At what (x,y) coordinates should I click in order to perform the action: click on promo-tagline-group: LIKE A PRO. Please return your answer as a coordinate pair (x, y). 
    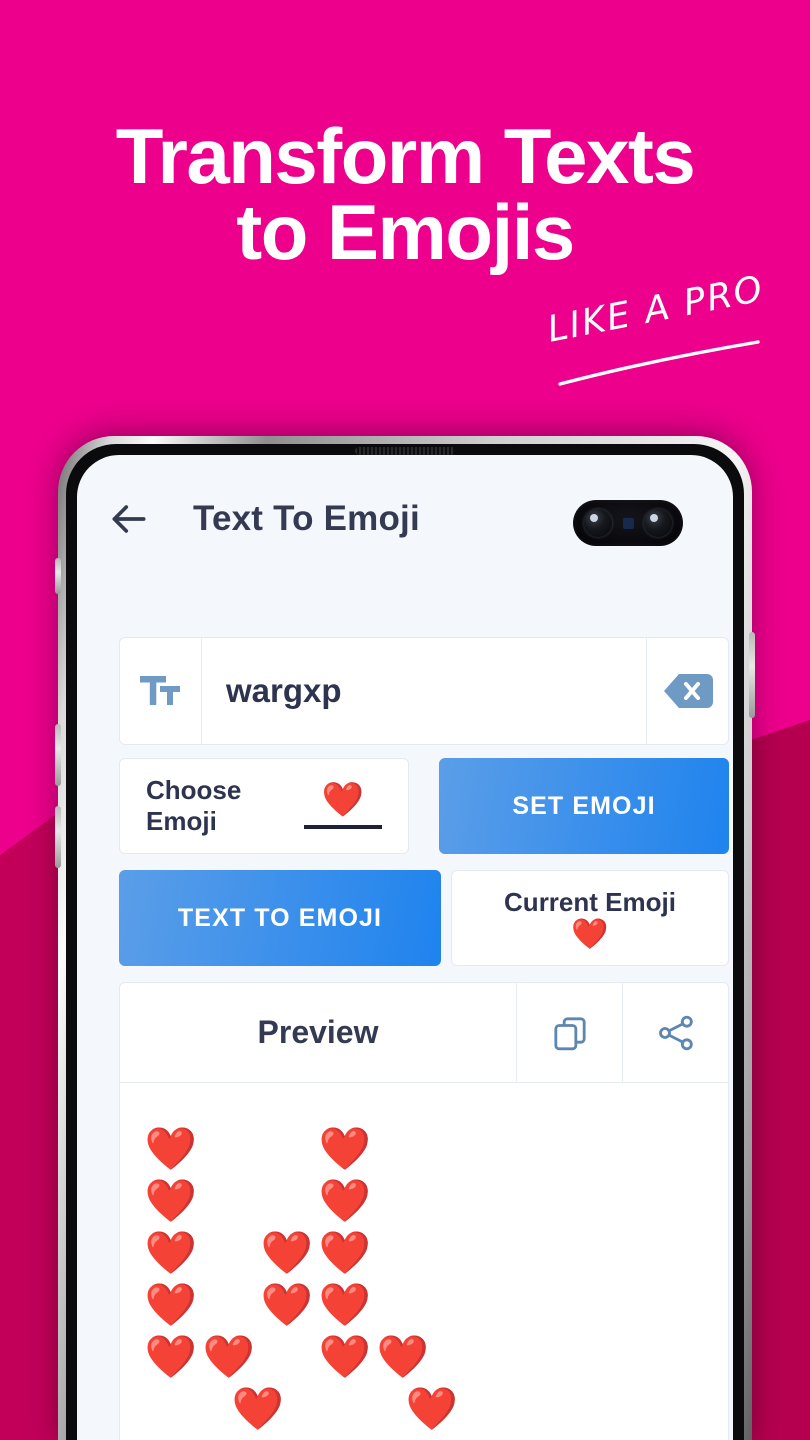
    Looking at the image, I should click on (661, 328).